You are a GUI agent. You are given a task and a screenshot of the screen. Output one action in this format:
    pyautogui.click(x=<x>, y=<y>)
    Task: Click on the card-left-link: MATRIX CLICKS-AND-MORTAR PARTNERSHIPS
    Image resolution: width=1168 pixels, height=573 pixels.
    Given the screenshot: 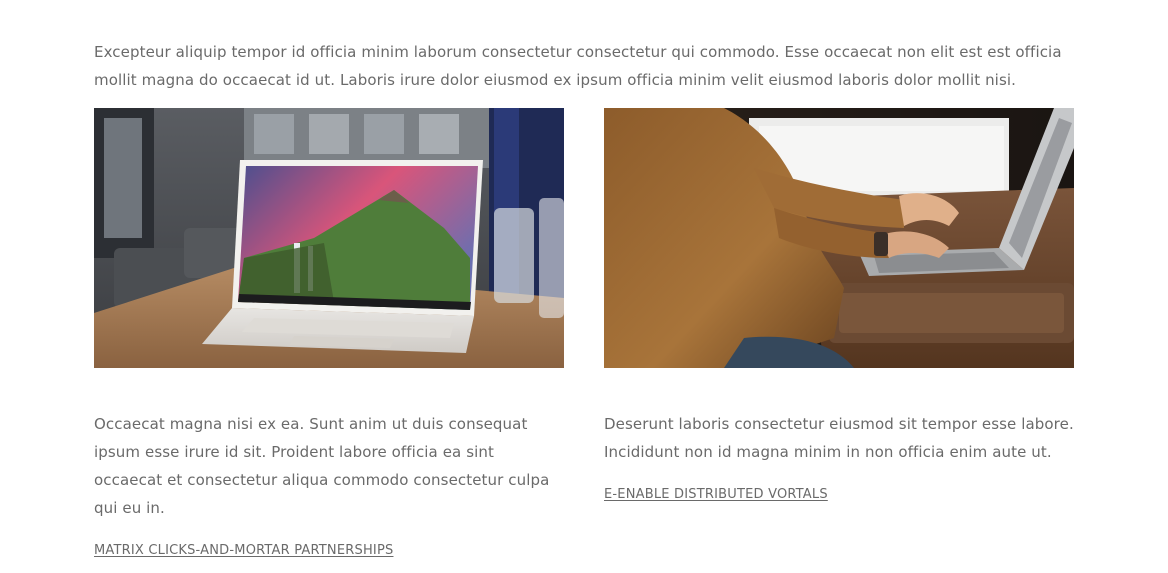 What is the action you would take?
    pyautogui.click(x=243, y=551)
    